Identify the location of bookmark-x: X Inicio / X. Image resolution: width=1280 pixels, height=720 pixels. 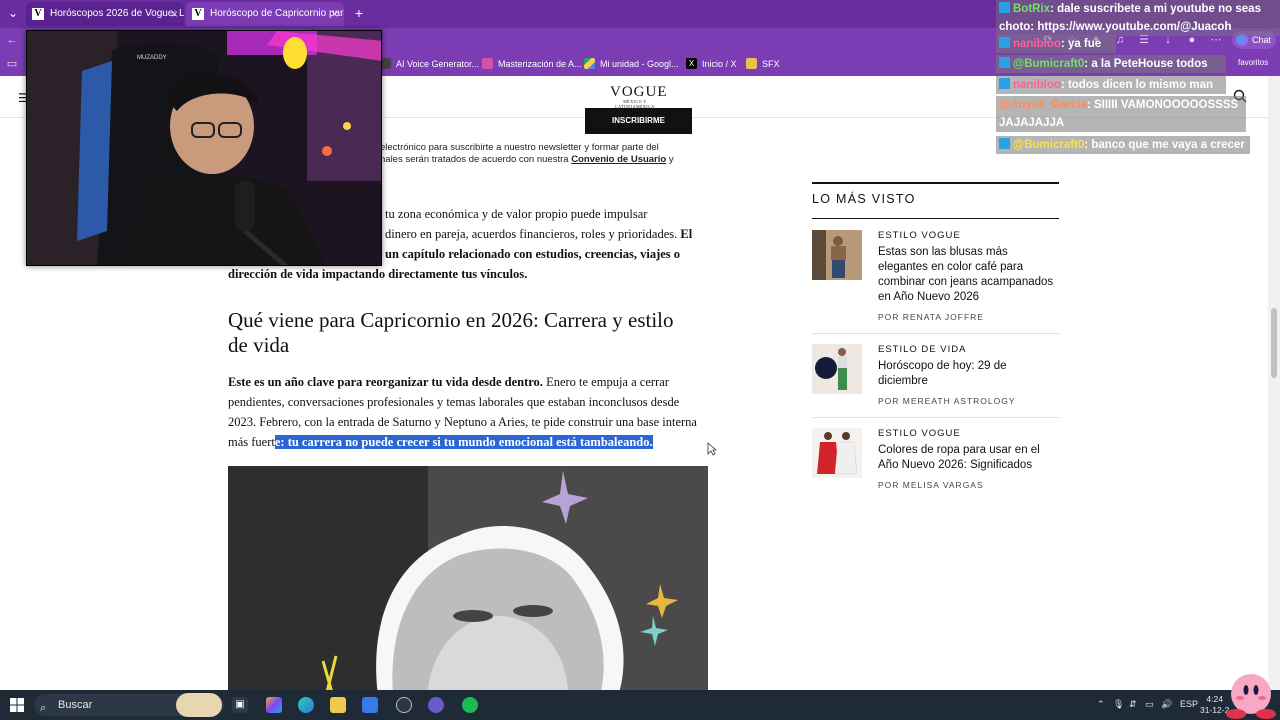
(711, 64).